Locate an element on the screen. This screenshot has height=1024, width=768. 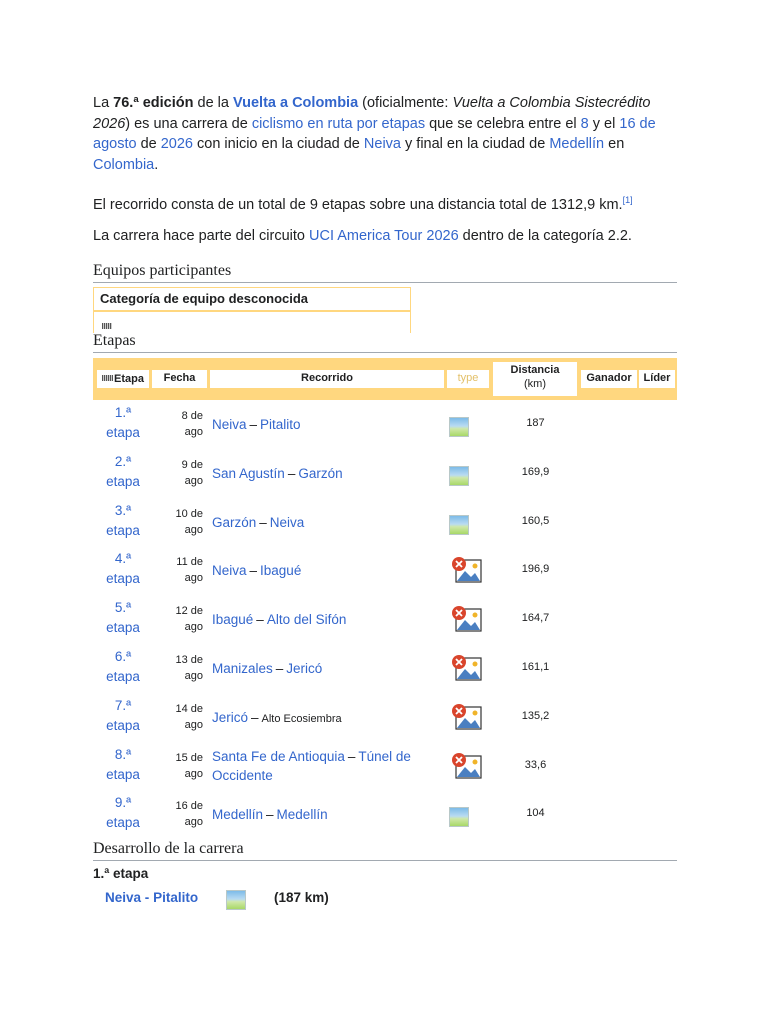
stage-route: Manizales – Jericó is located at coordinates (324, 668).